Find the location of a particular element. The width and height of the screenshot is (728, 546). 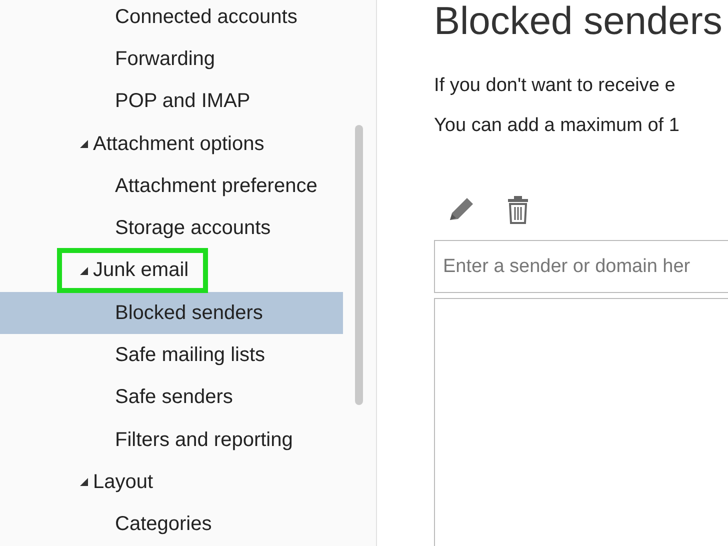

sidebar-item: POP and IMAP is located at coordinates (171, 101).